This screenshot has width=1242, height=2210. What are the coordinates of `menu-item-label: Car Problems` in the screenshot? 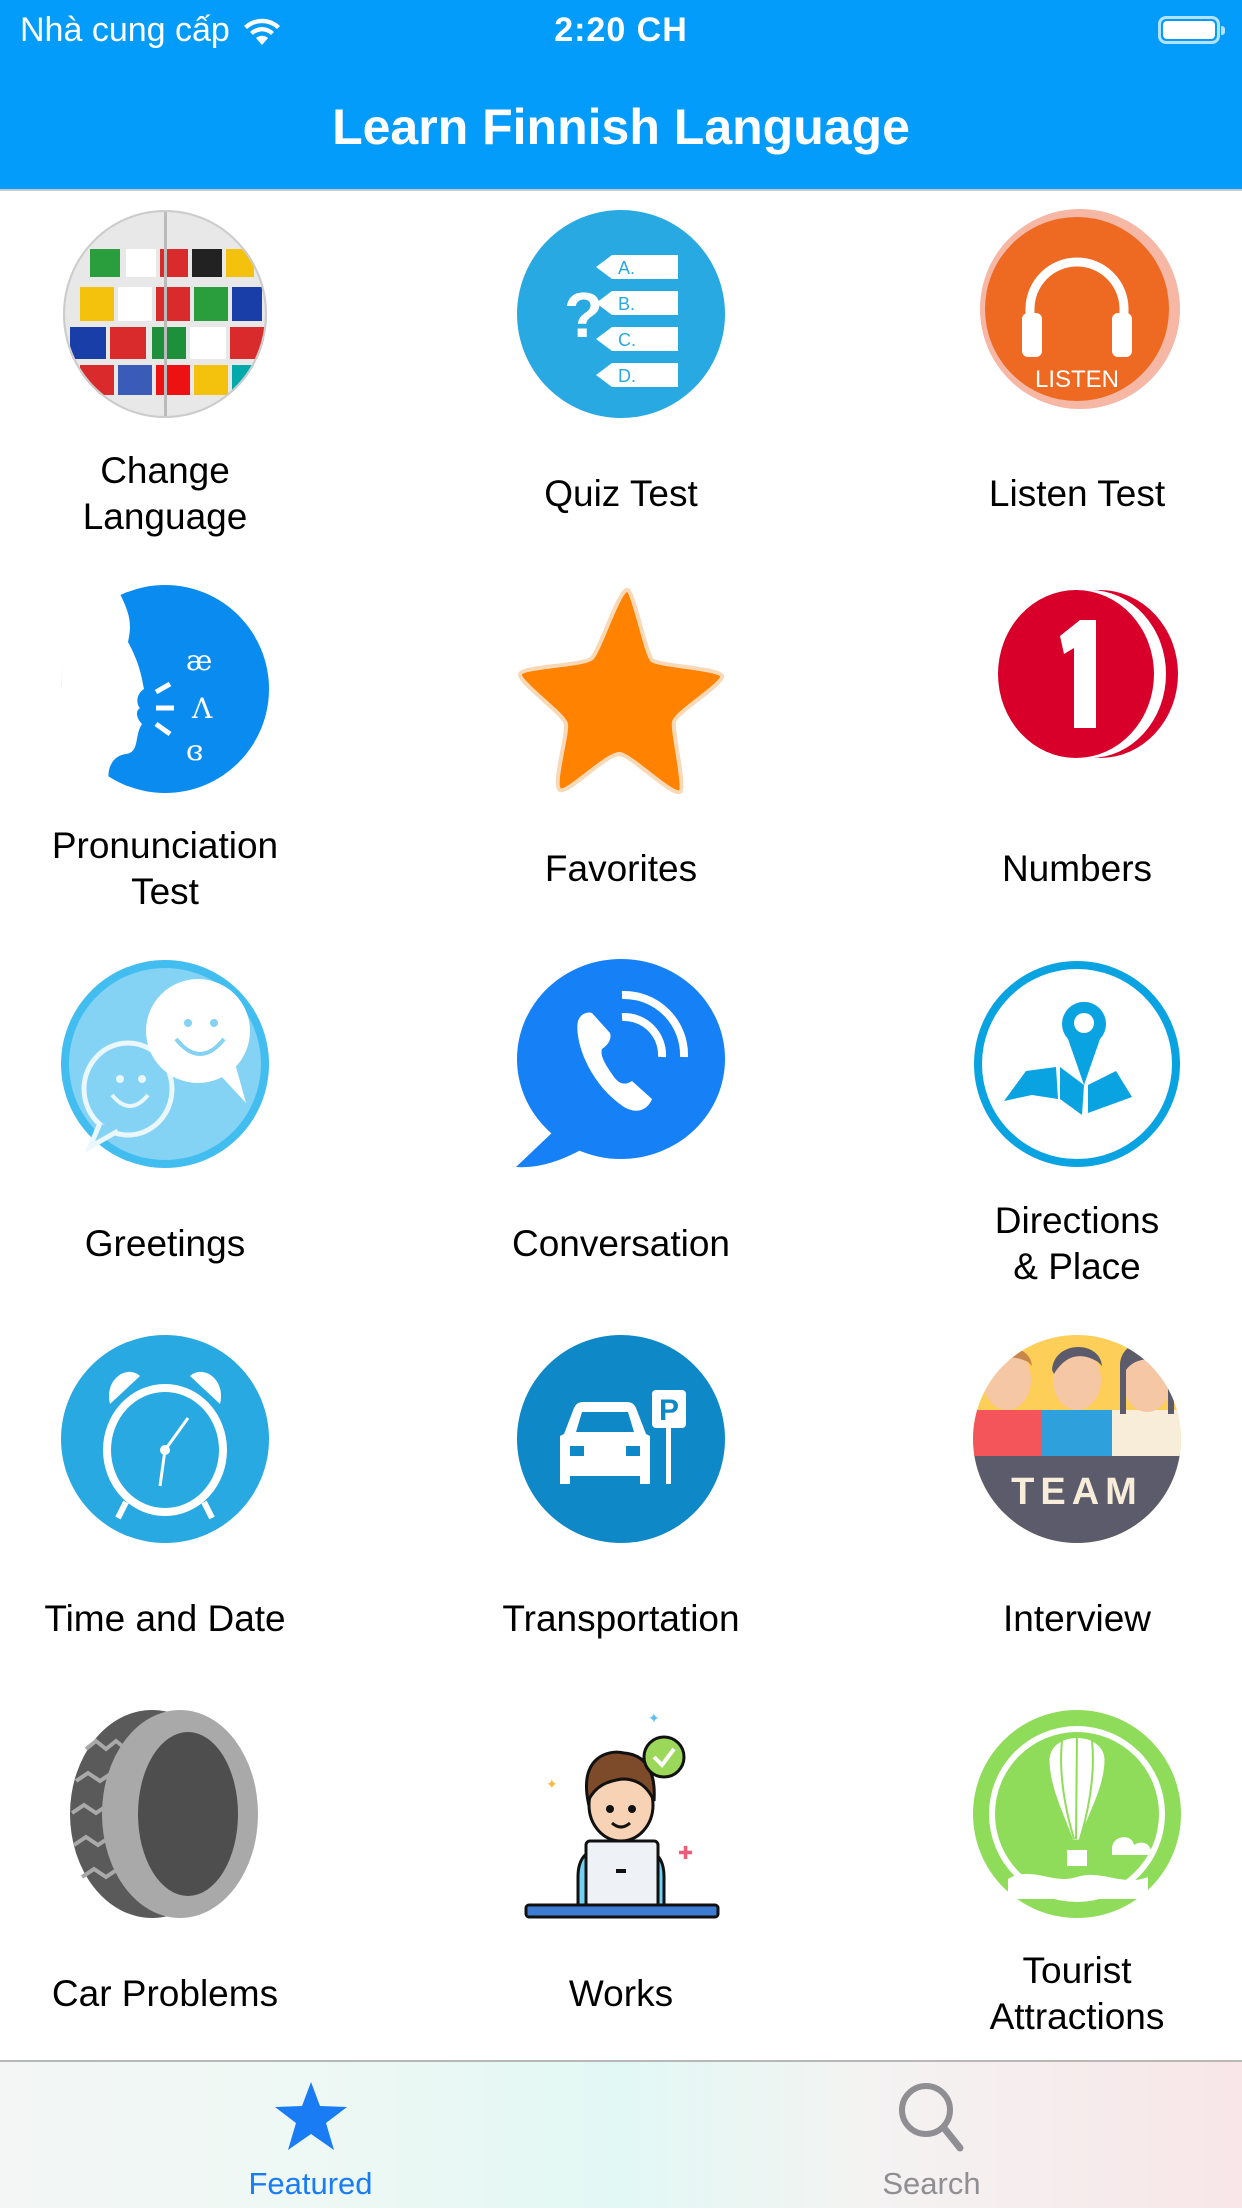 It's located at (165, 1993).